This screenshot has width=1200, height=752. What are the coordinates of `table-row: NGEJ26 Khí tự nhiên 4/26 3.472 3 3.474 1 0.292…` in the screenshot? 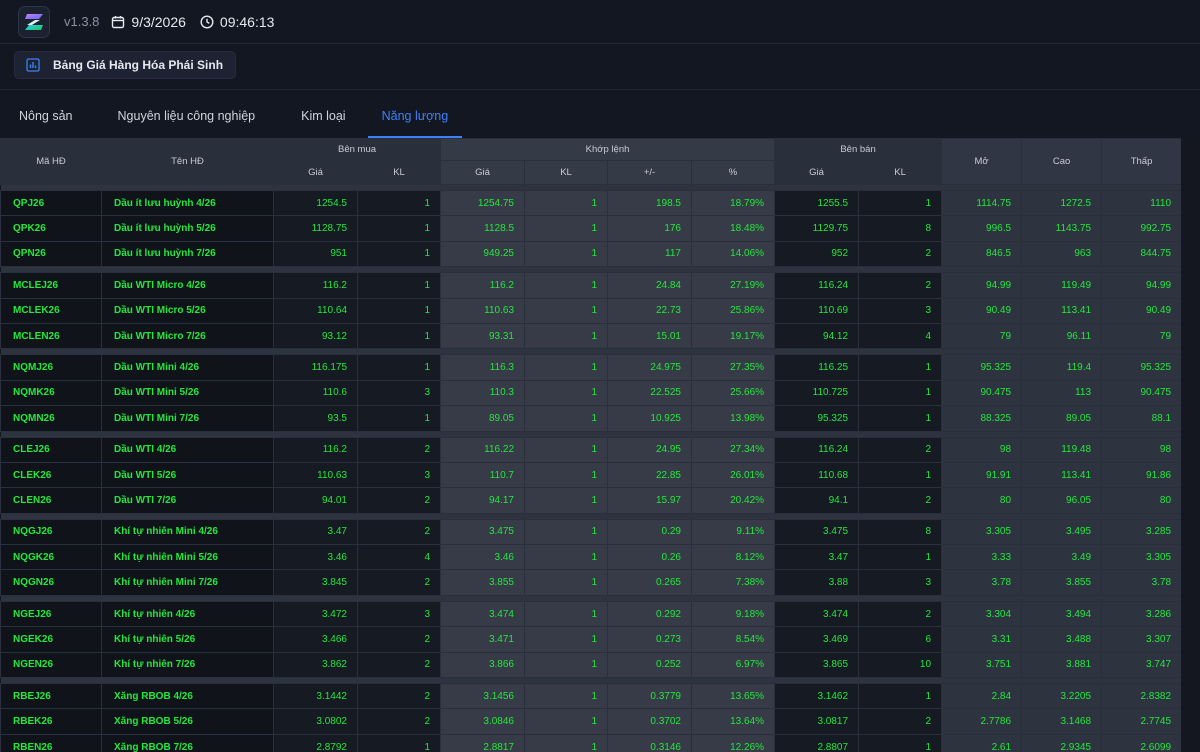 It's located at (591, 614).